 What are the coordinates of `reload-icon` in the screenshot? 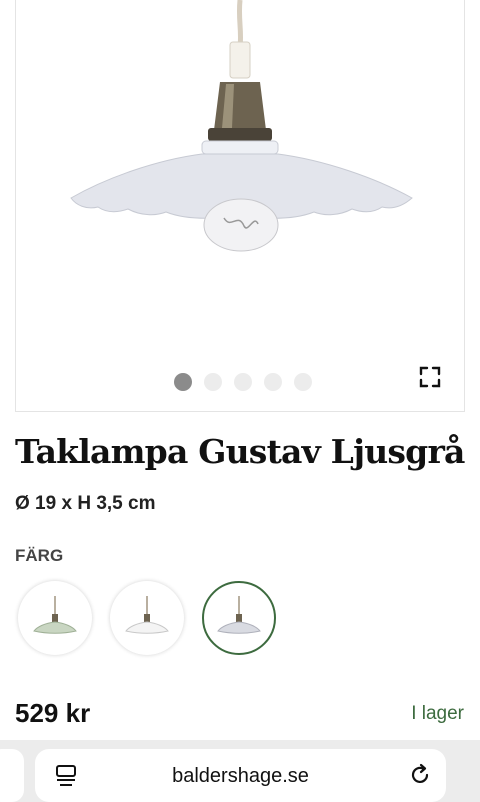 It's located at (420, 775).